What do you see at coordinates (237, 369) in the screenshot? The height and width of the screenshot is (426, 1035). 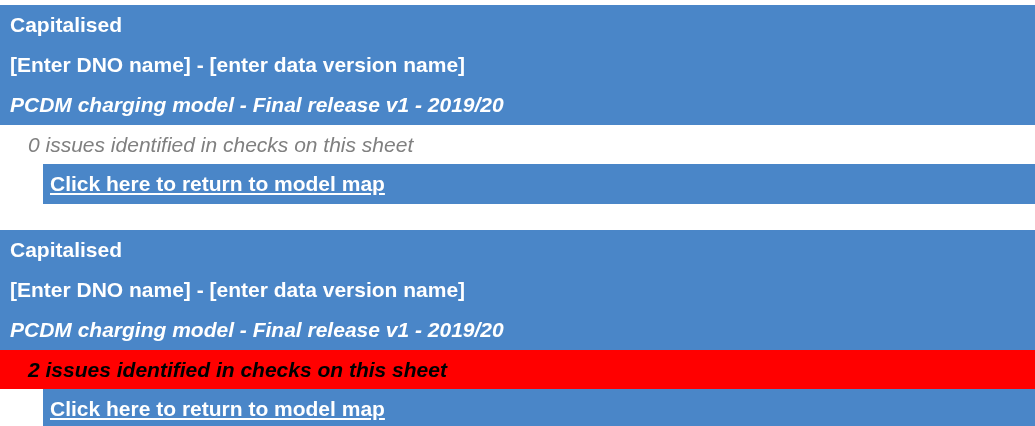 I see `issues-text: 2 issues identified in checks on this sheet` at bounding box center [237, 369].